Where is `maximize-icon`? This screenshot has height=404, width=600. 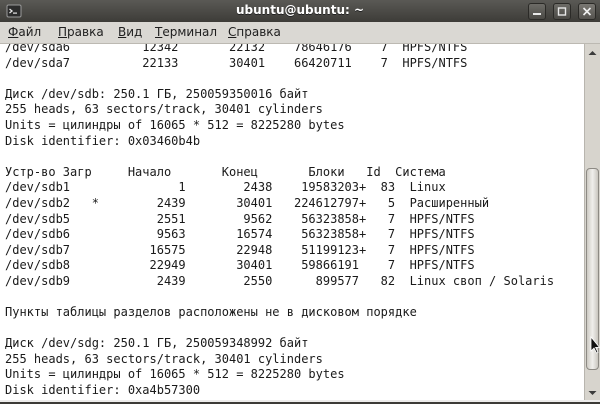
maximize-icon is located at coordinates (562, 11).